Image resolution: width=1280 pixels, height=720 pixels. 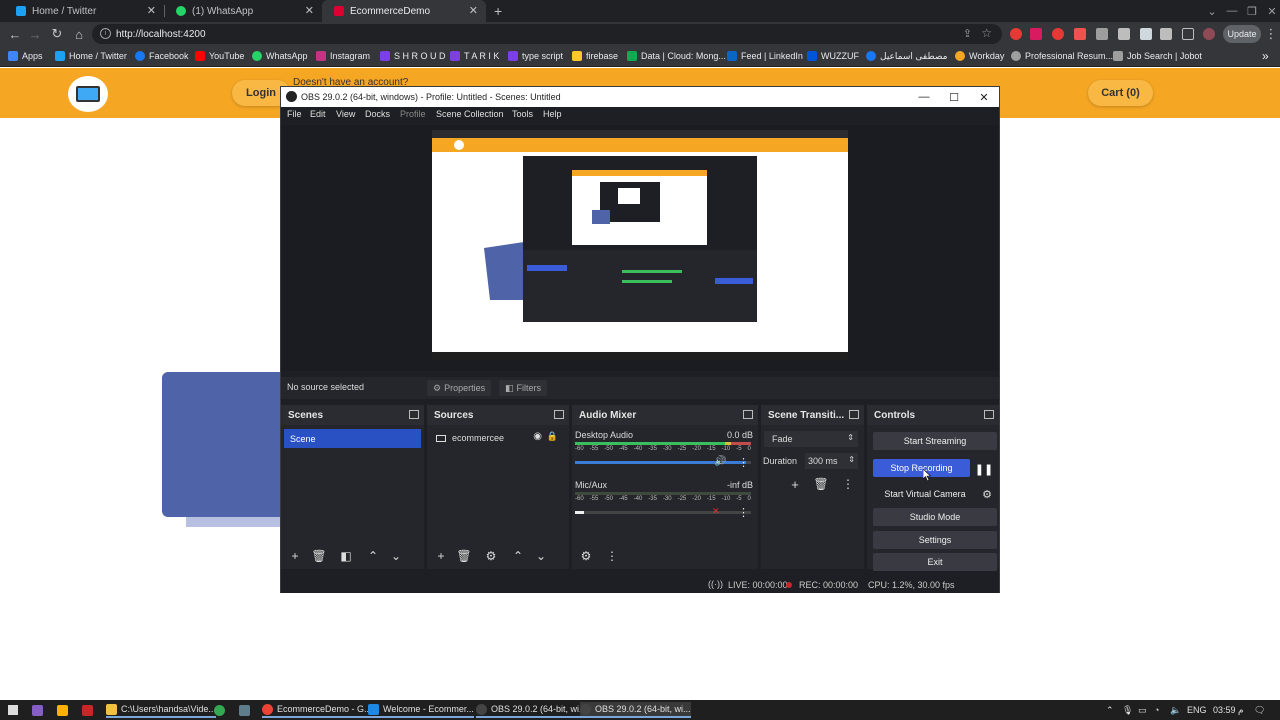 I want to click on windows-start-icon, so click(x=13, y=710).